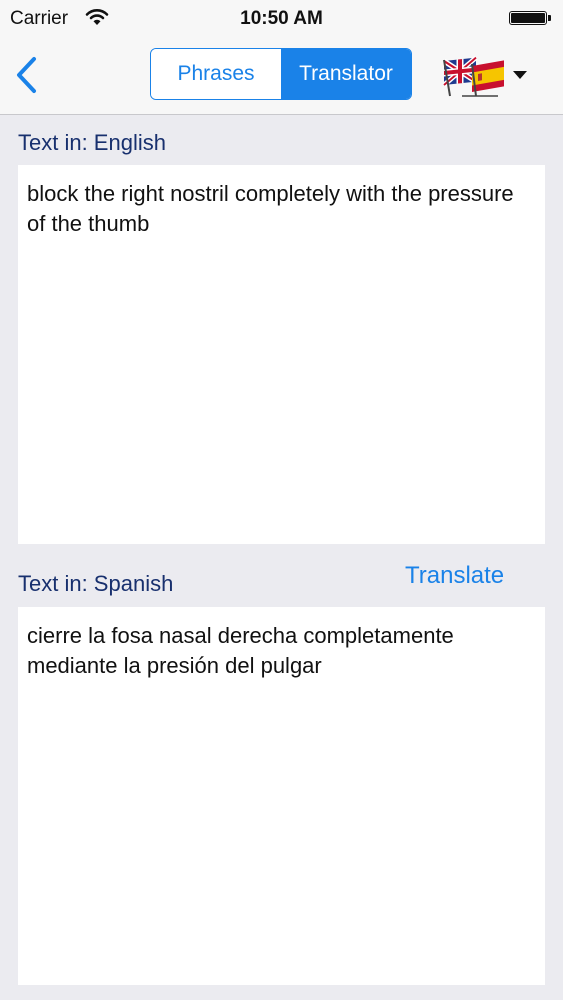 The image size is (563, 1000). What do you see at coordinates (520, 75) in the screenshot?
I see `chevron-down-icon` at bounding box center [520, 75].